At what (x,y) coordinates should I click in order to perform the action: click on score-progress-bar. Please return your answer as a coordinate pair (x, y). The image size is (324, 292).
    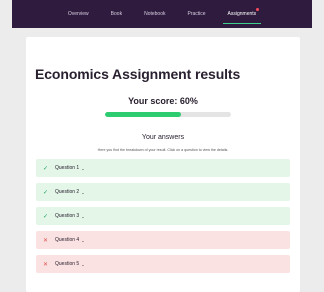
    Looking at the image, I should click on (168, 114).